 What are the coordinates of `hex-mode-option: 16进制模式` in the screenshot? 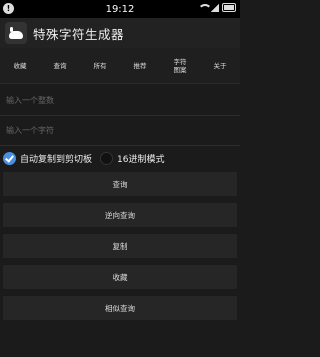 It's located at (128, 158).